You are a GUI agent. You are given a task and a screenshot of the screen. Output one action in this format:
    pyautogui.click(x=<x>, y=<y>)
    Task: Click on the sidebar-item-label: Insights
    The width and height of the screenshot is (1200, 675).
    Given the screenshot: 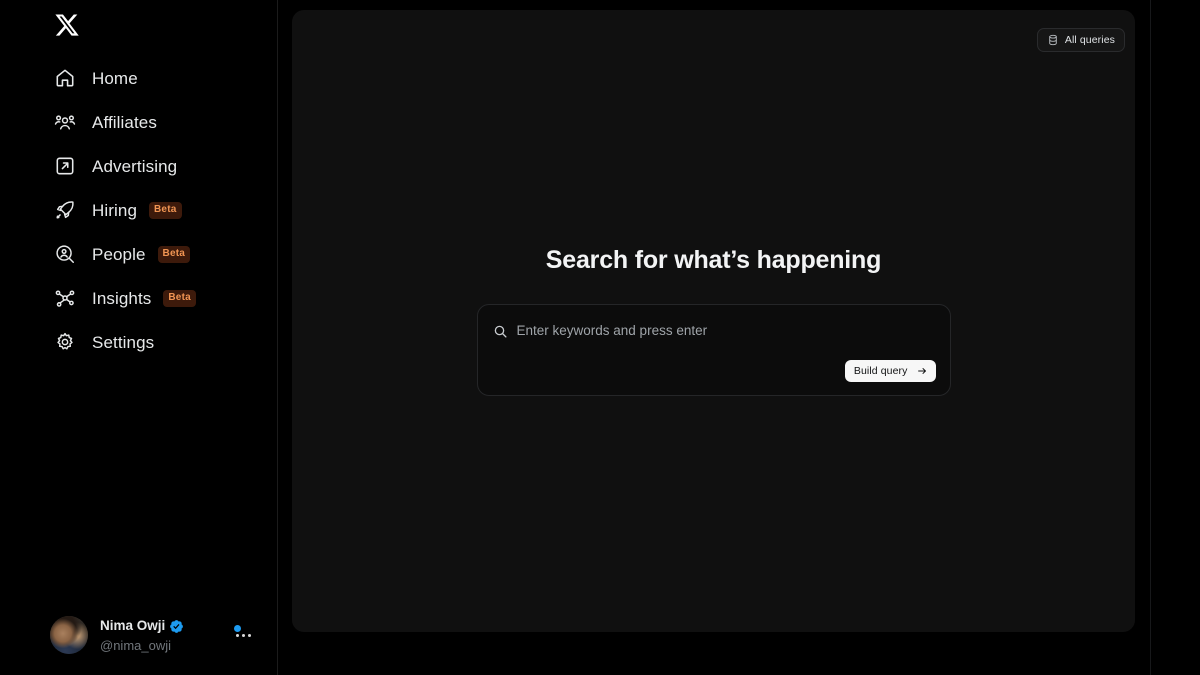 What is the action you would take?
    pyautogui.click(x=122, y=298)
    